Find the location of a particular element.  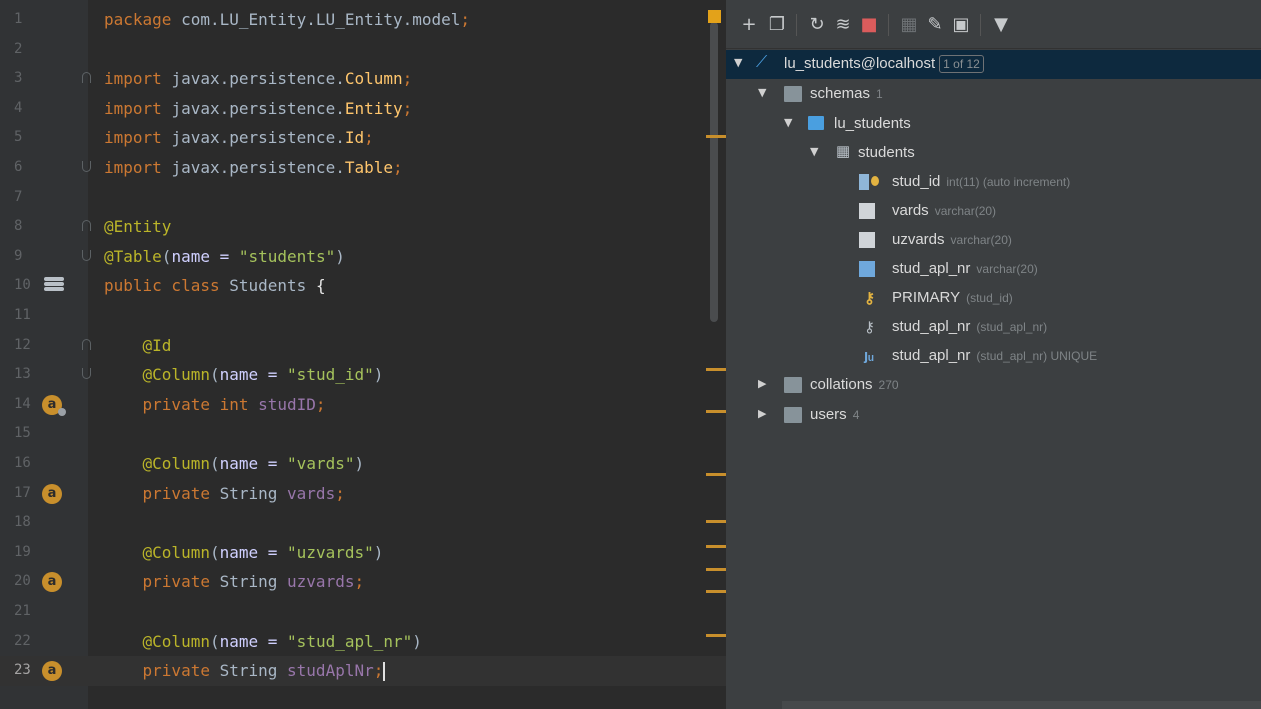

code-line: 18 is located at coordinates (363, 523).